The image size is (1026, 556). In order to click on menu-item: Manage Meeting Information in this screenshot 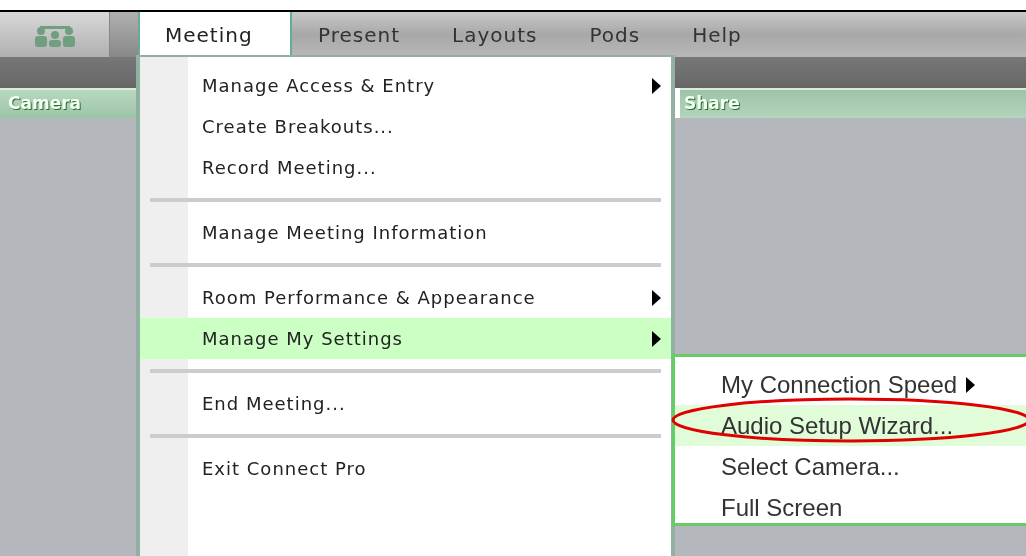, I will do `click(405, 232)`.